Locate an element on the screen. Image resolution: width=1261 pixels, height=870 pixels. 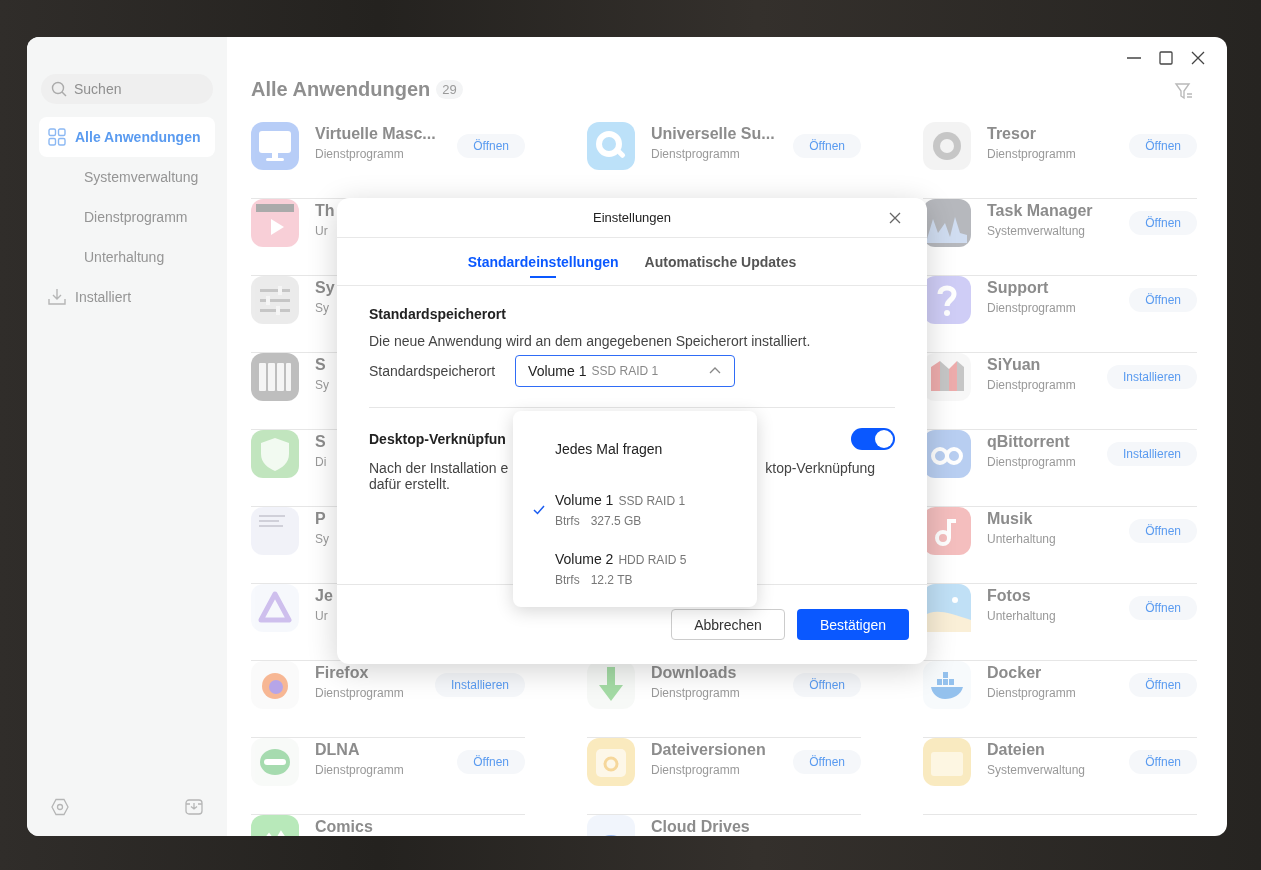
cancel-button: Abbrechen is located at coordinates (728, 624).